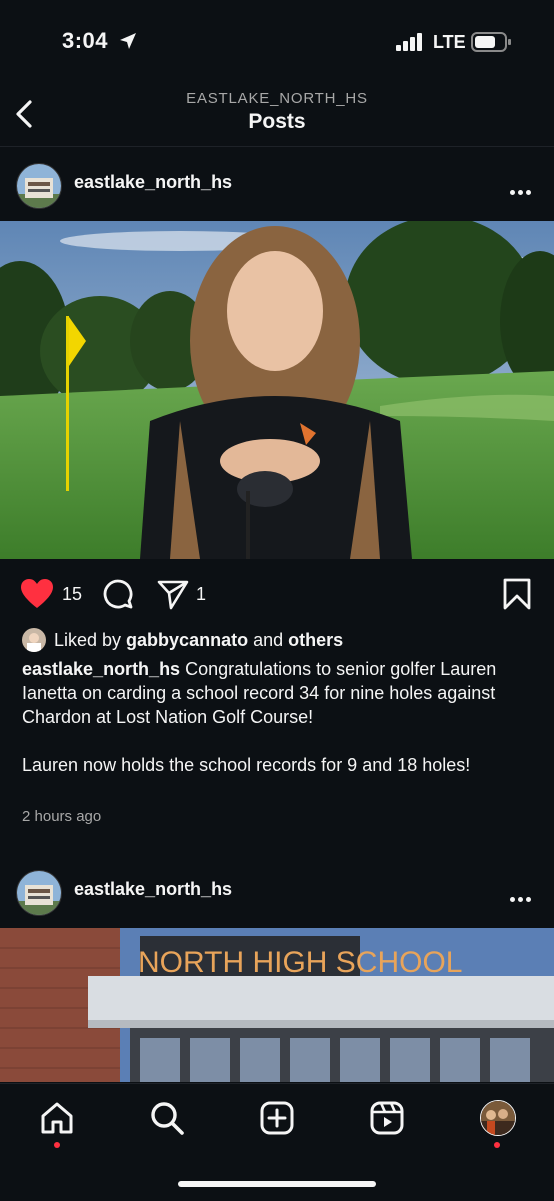 This screenshot has height=1201, width=554. Describe the element at coordinates (57, 1145) in the screenshot. I see `home-notification-dot` at that location.